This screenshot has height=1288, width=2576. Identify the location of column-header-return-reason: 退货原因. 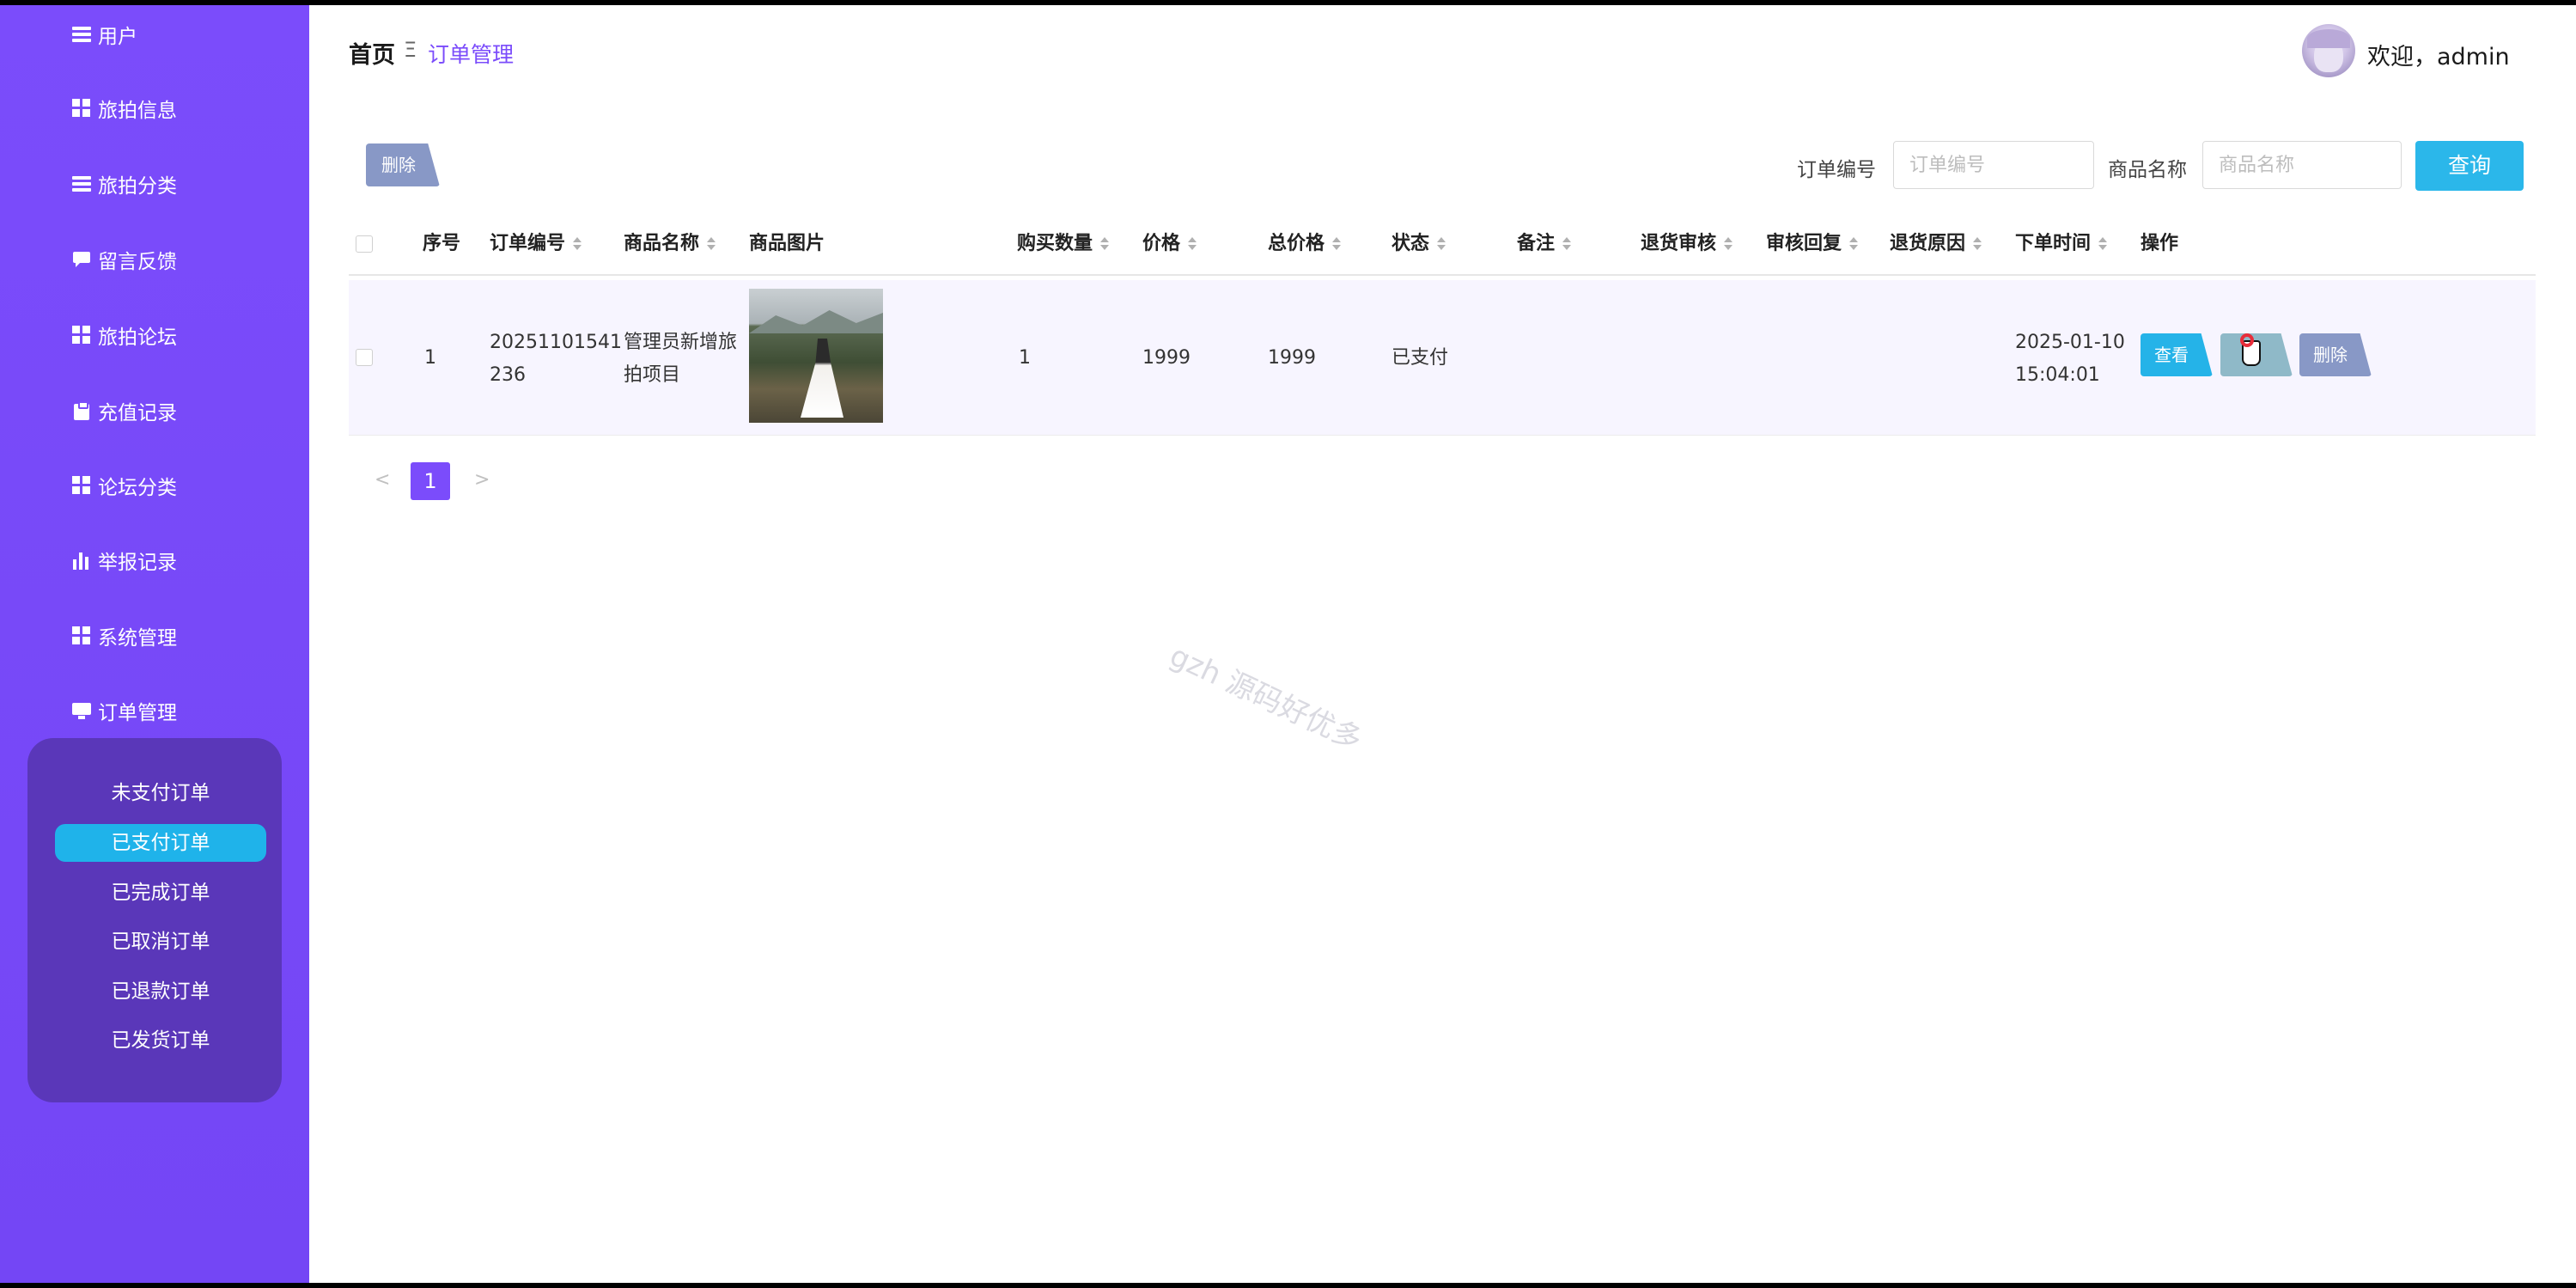
(1936, 244).